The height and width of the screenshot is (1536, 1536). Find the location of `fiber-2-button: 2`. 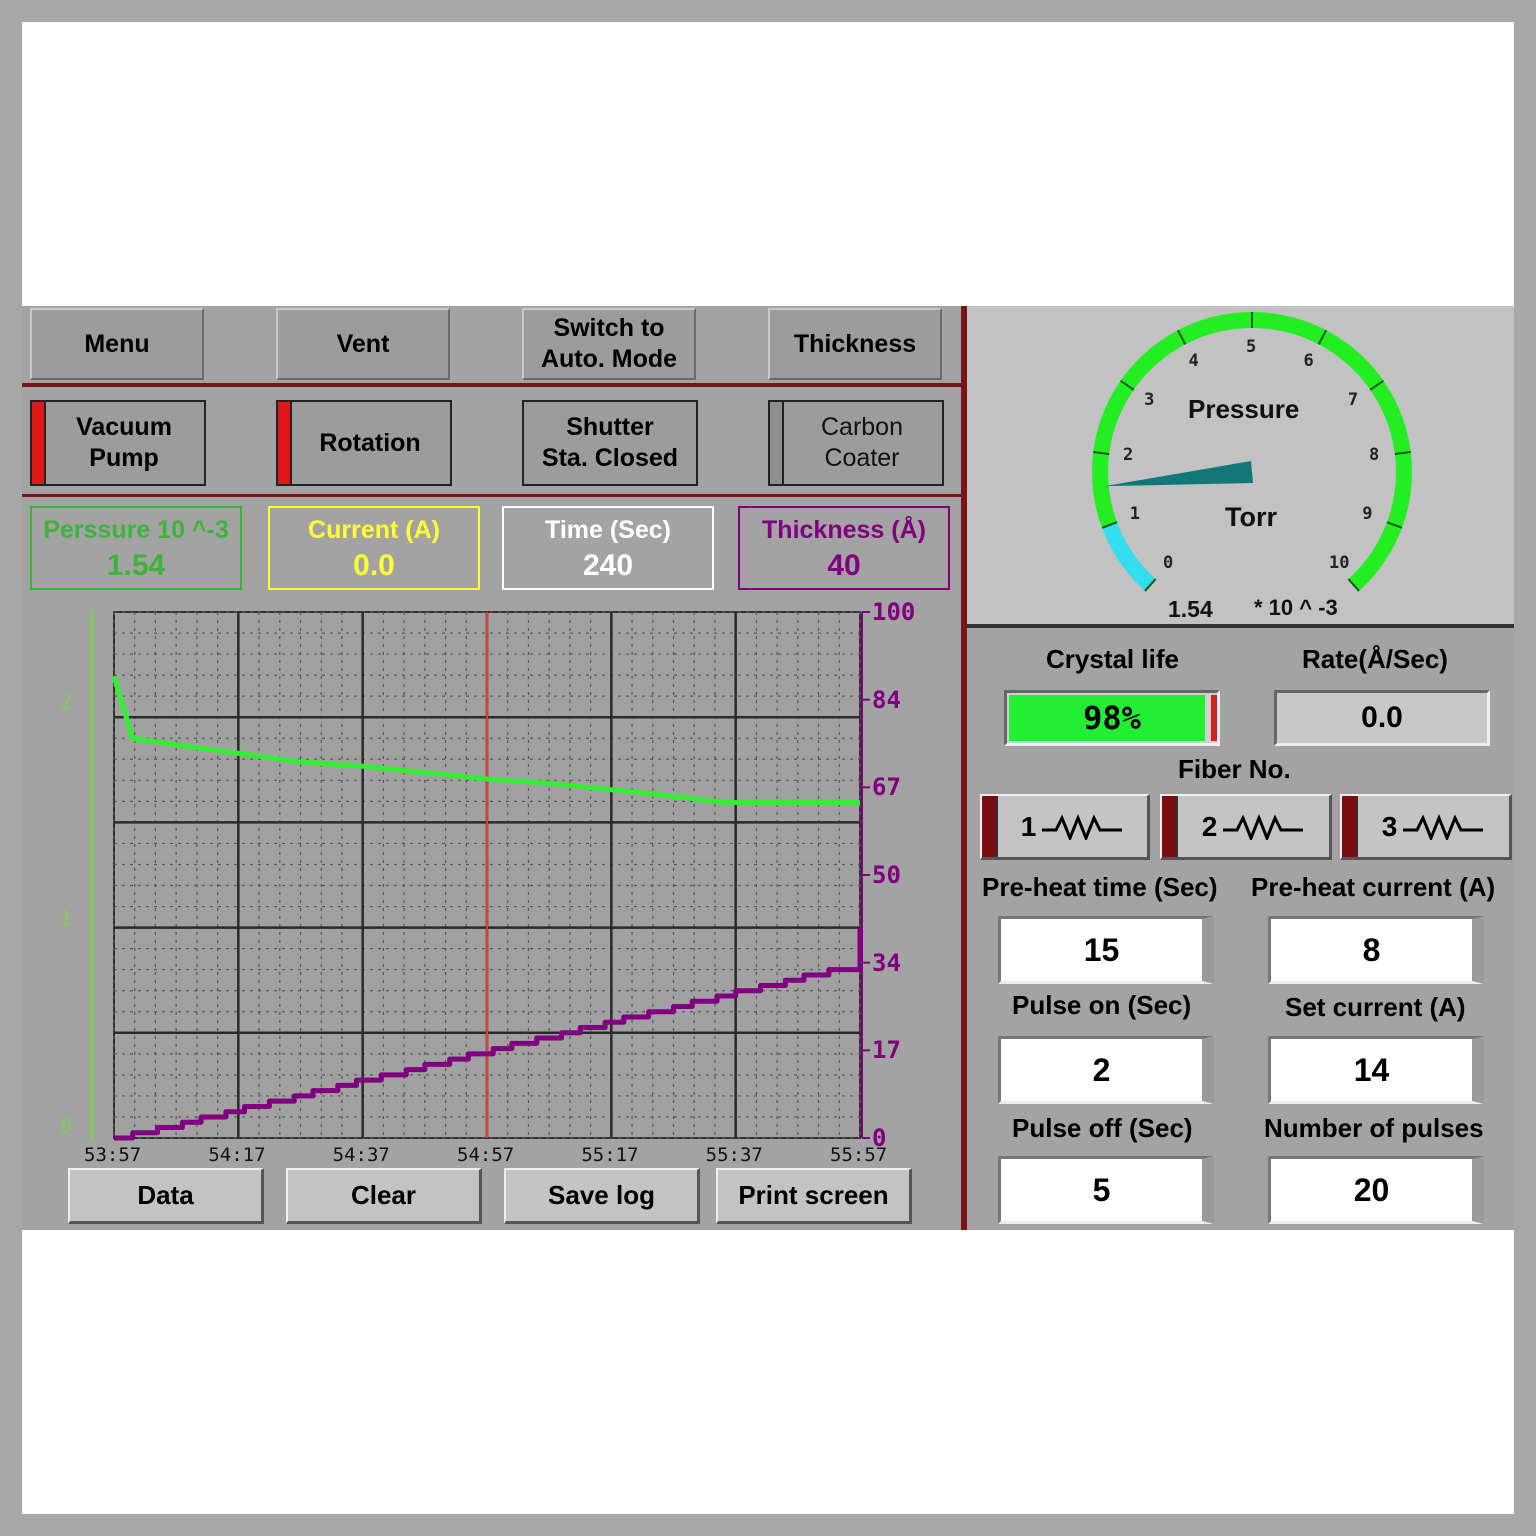

fiber-2-button: 2 is located at coordinates (1246, 827).